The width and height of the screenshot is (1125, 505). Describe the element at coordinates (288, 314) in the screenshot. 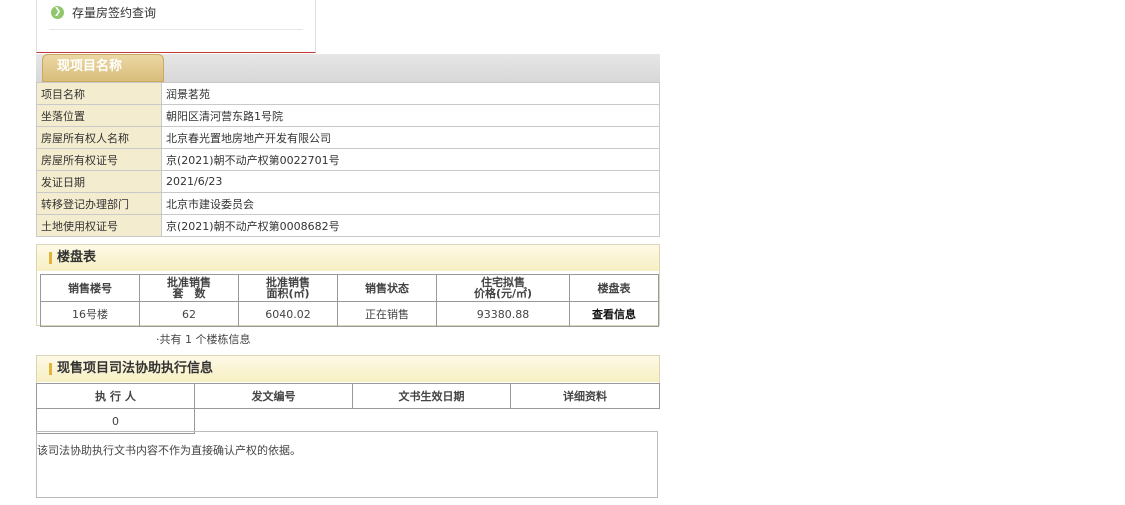

I see `cell-area: 6040.02` at that location.